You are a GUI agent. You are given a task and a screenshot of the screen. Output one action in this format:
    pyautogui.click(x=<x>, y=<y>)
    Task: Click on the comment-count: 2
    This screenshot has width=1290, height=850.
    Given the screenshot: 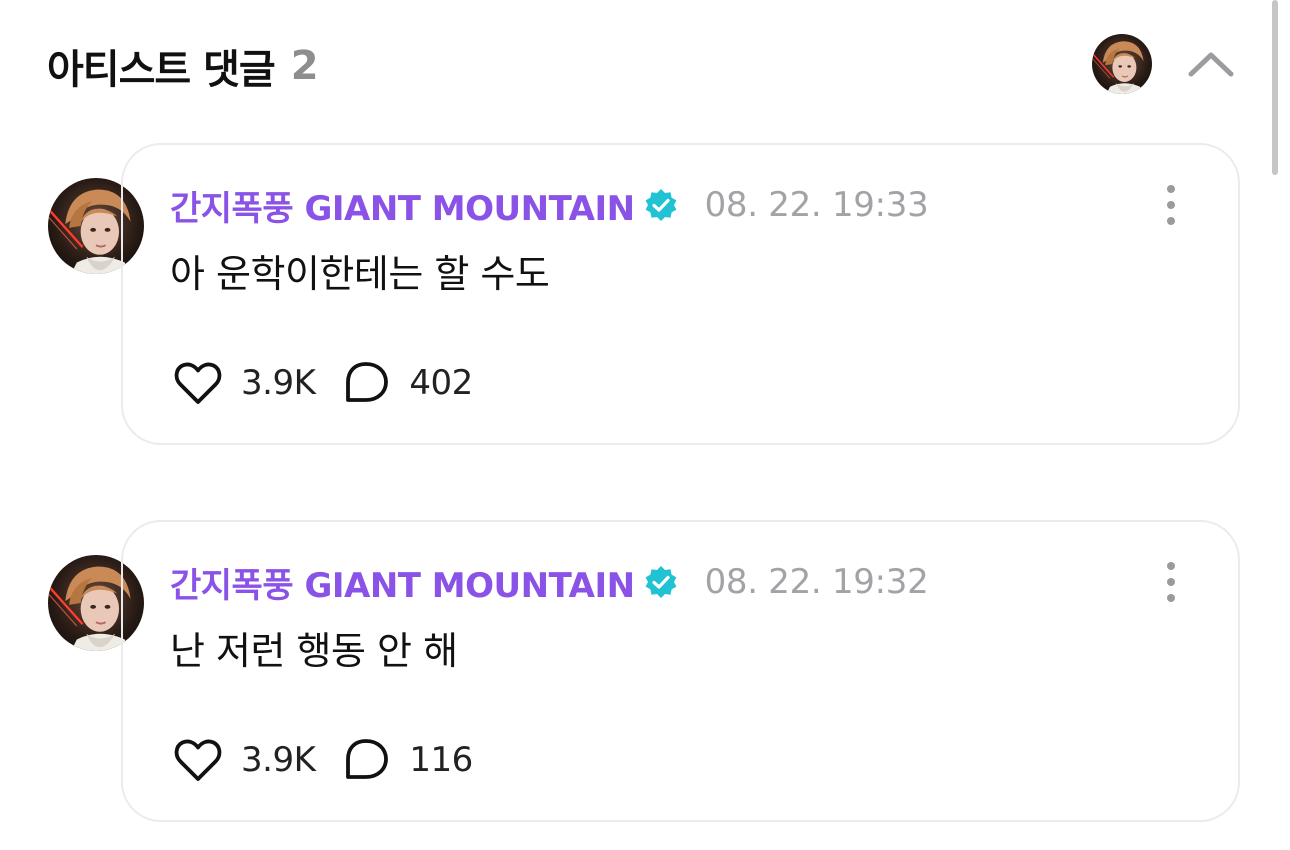 What is the action you would take?
    pyautogui.click(x=304, y=66)
    